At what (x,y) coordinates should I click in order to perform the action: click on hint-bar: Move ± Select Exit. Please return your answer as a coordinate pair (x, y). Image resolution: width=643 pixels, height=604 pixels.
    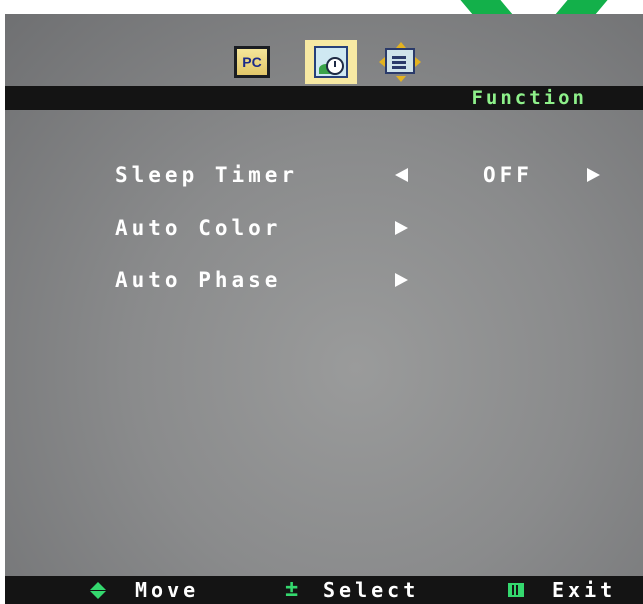
    Looking at the image, I should click on (324, 590).